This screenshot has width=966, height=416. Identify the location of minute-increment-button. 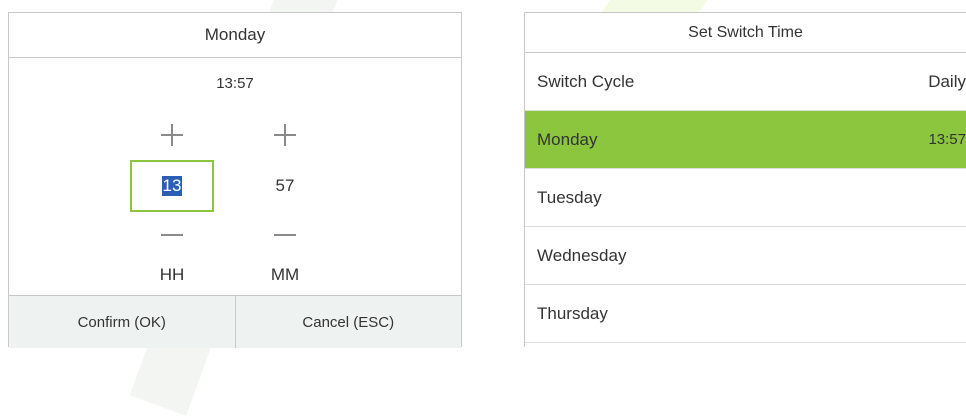
(285, 135).